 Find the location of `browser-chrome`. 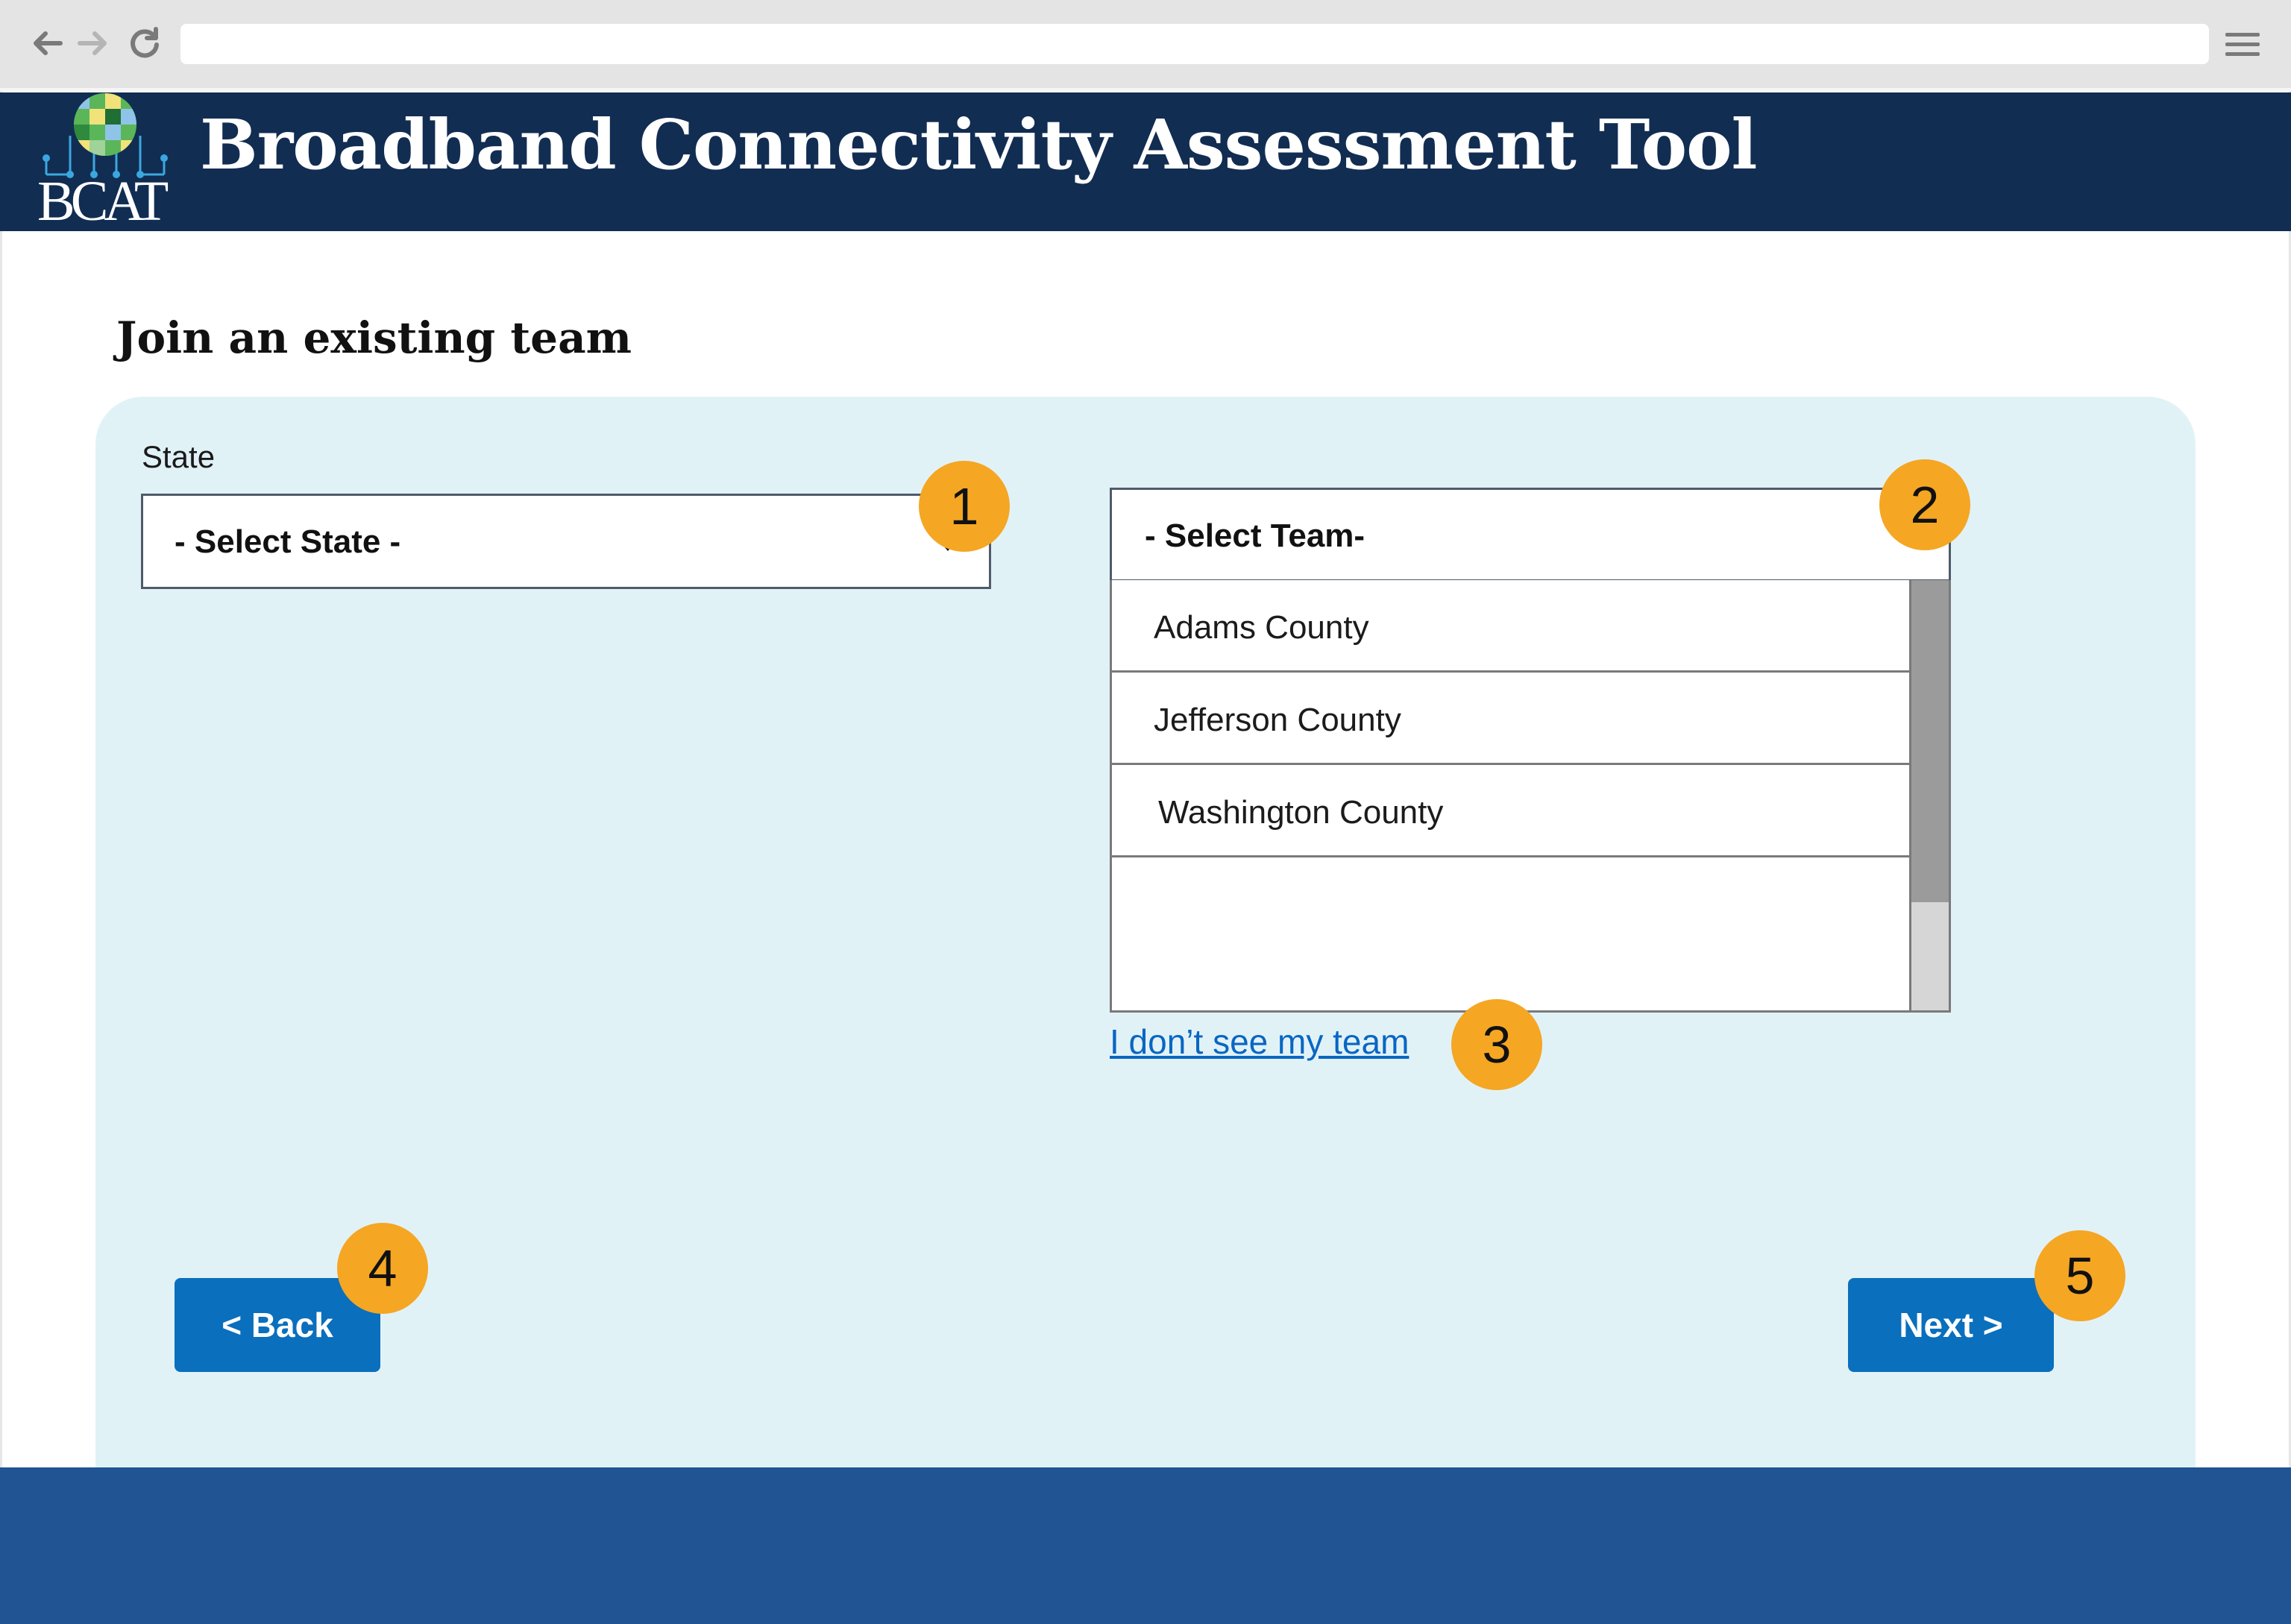

browser-chrome is located at coordinates (1145, 45).